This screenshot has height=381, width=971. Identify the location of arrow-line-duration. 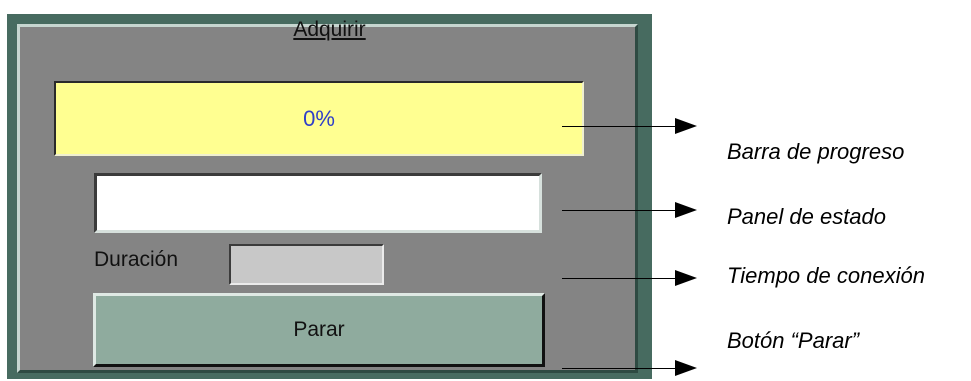
(621, 278).